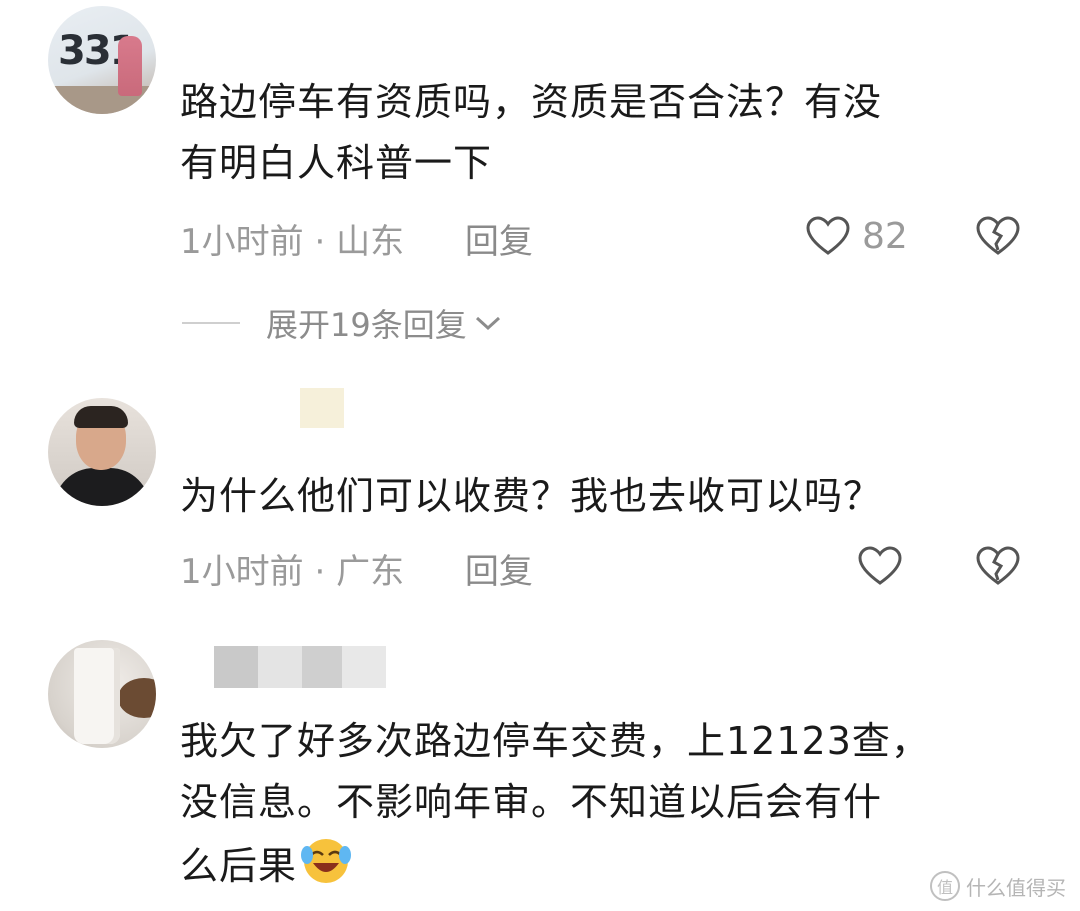  I want to click on comment-text: 为什么他们可以收费？我也去收可以吗？, so click(531, 496).